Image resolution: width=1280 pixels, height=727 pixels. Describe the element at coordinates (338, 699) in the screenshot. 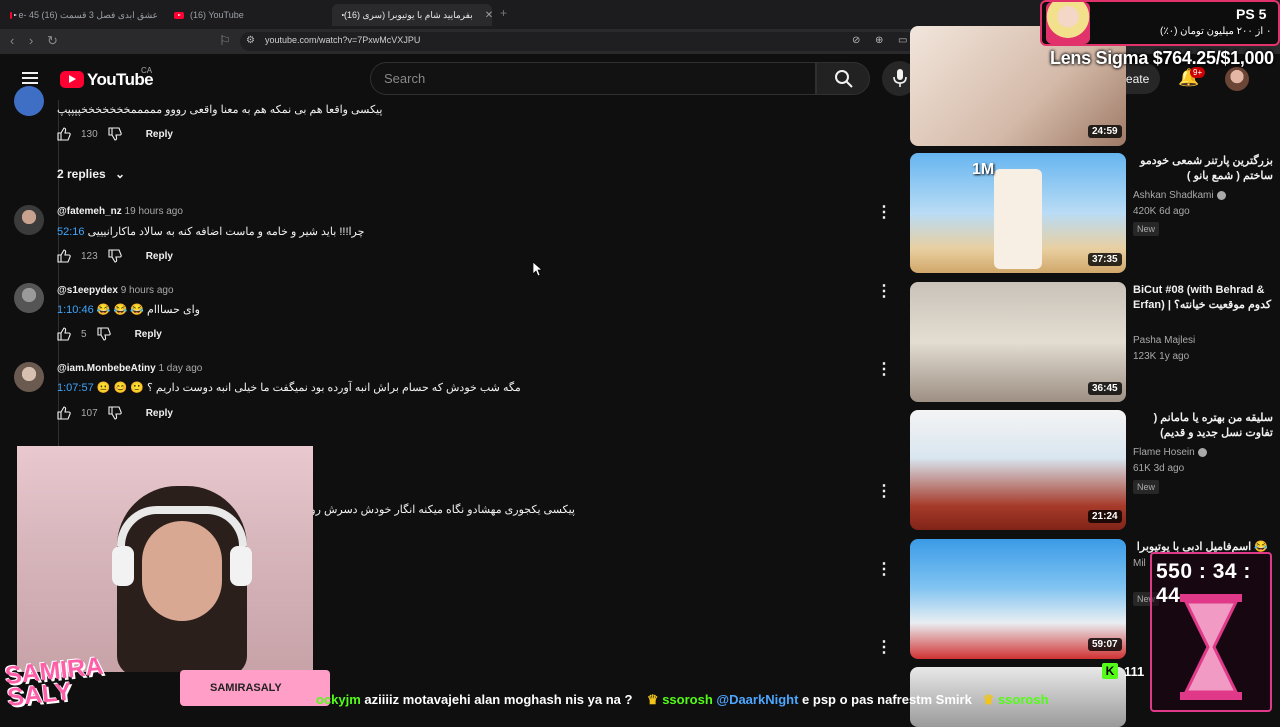

I see `chat-user: ockyjm` at that location.